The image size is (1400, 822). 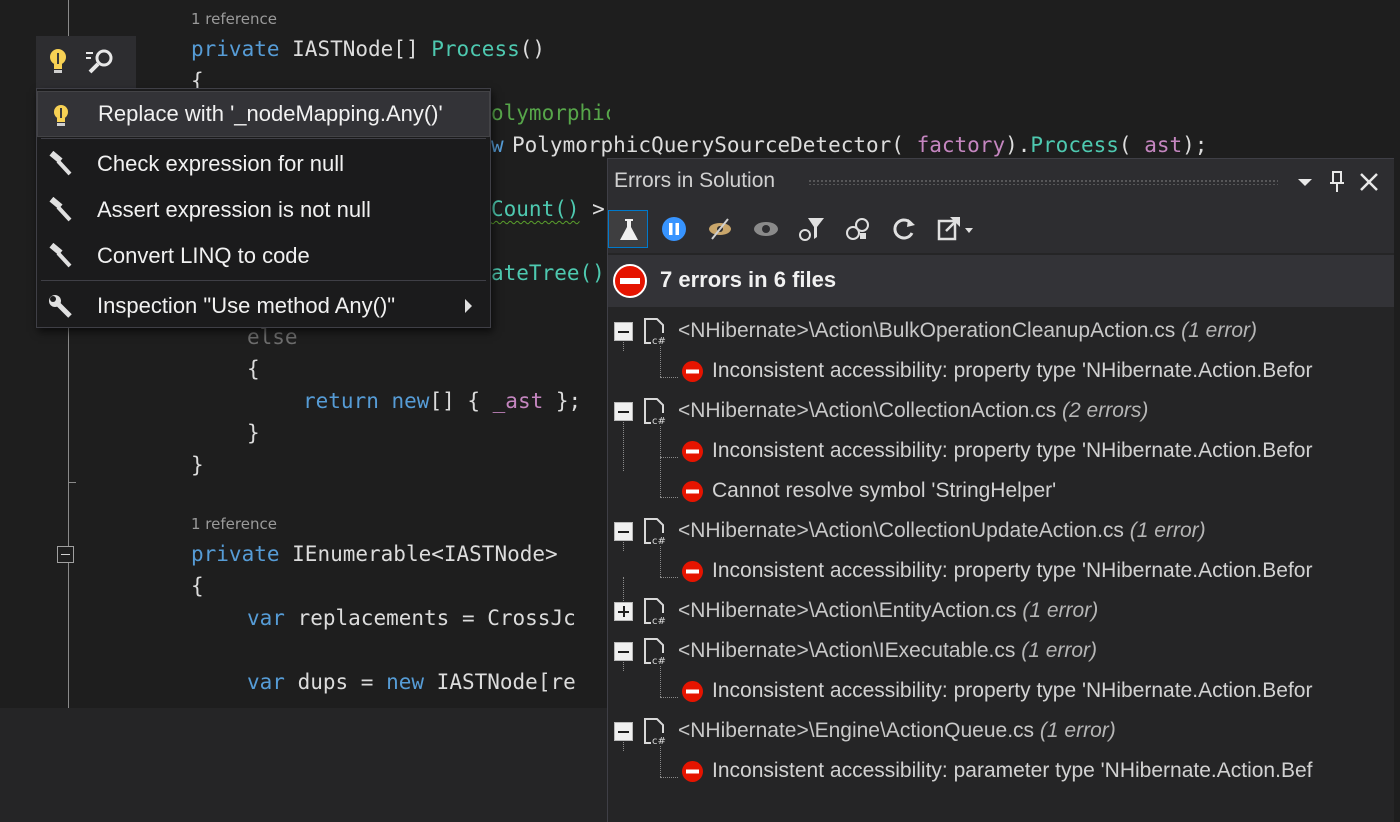 I want to click on eye-icon, so click(x=766, y=229).